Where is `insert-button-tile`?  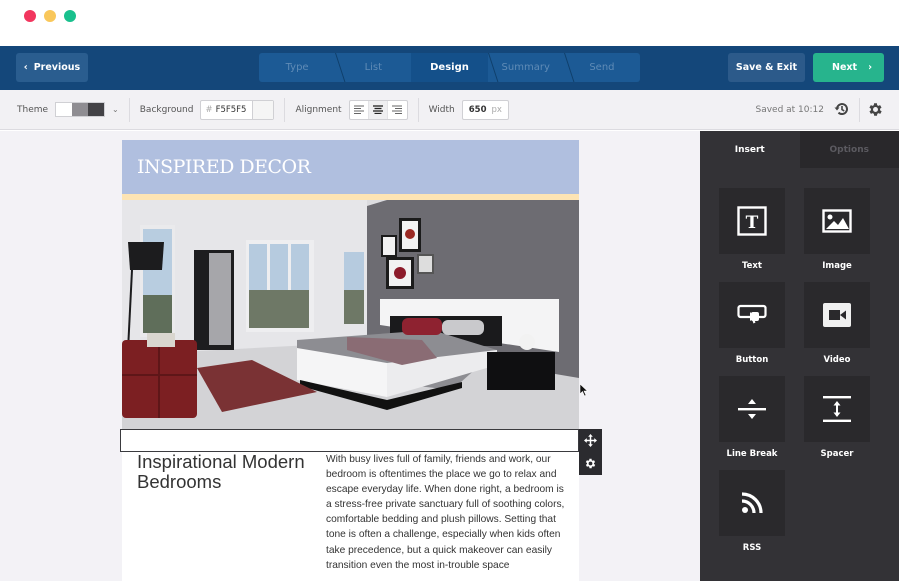
insert-button-tile is located at coordinates (752, 315).